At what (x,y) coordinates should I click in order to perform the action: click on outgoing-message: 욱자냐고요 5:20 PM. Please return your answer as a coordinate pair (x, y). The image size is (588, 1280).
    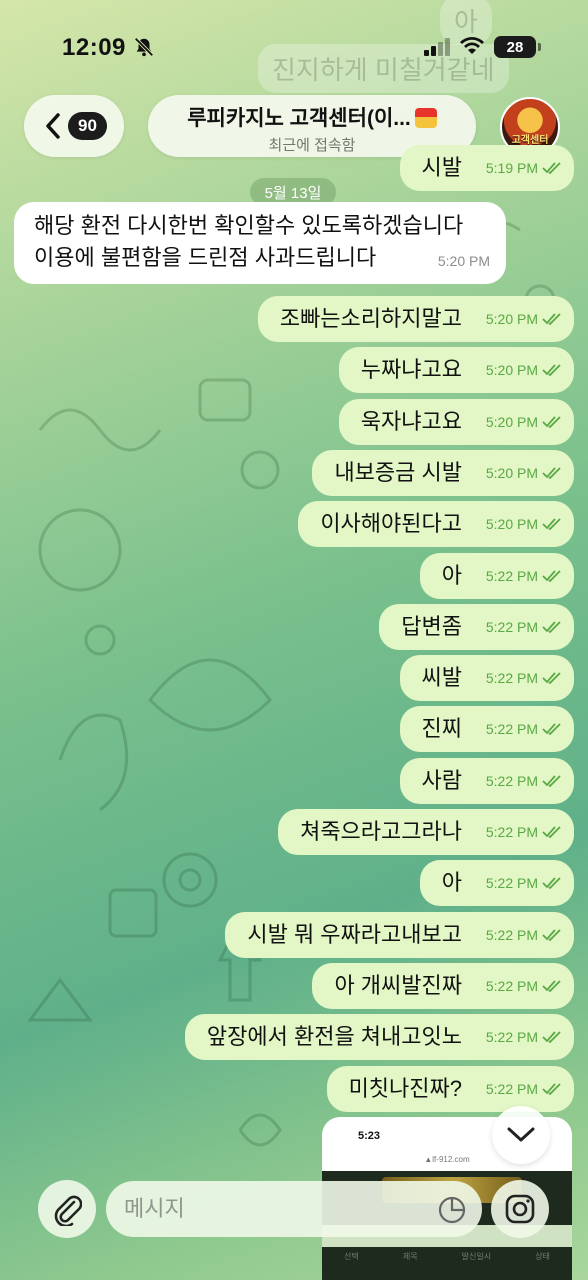
    Looking at the image, I should click on (456, 422).